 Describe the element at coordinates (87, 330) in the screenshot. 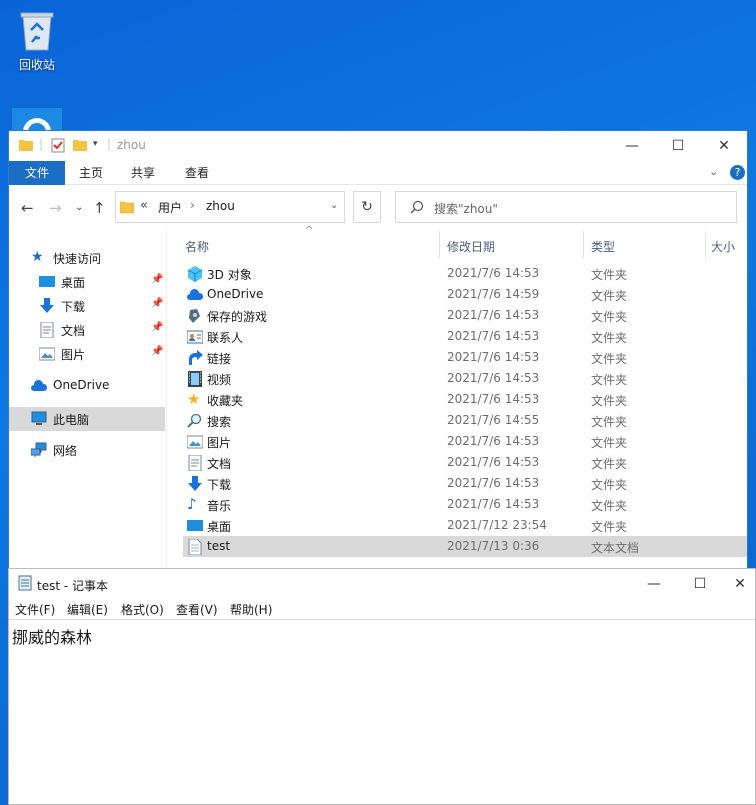

I see `sidebar-item-documents: 文档 📌` at that location.